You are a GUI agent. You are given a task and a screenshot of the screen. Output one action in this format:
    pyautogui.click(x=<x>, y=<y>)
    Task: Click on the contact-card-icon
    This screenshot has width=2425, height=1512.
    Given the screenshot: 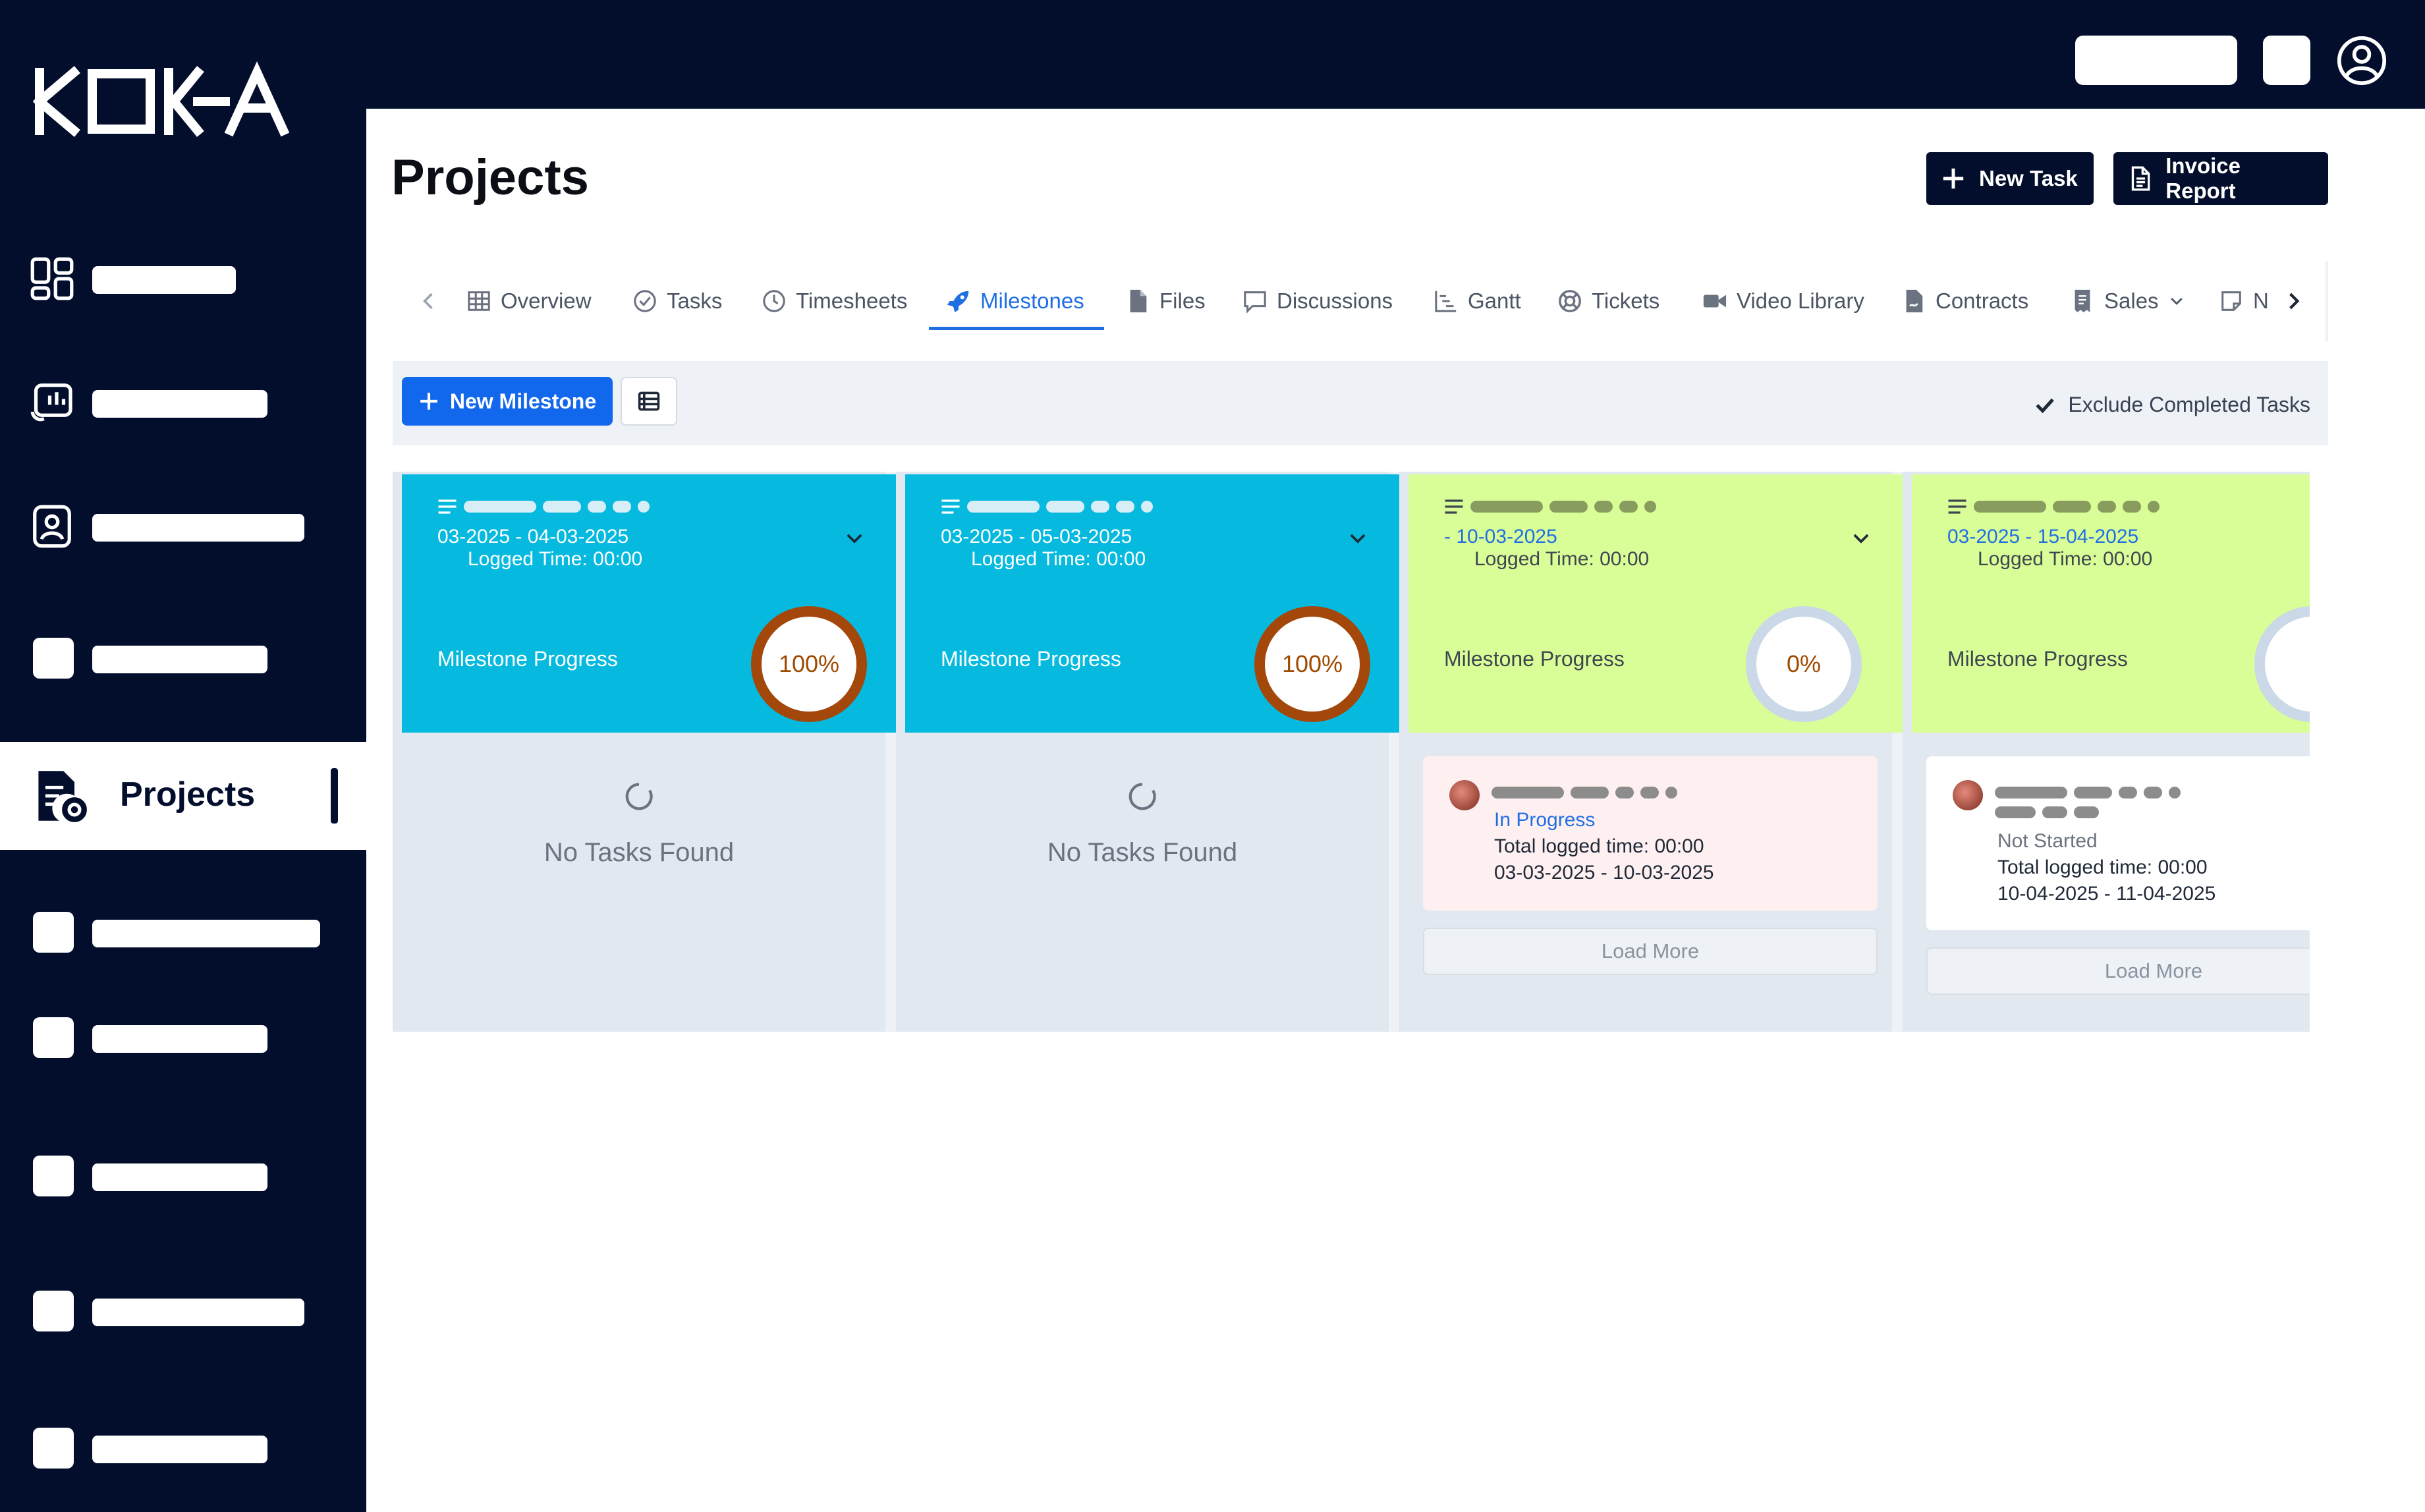 What is the action you would take?
    pyautogui.click(x=52, y=526)
    